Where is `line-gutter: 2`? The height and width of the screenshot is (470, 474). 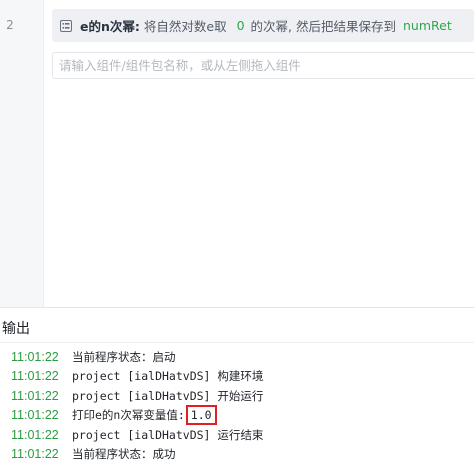 line-gutter: 2 is located at coordinates (22, 153).